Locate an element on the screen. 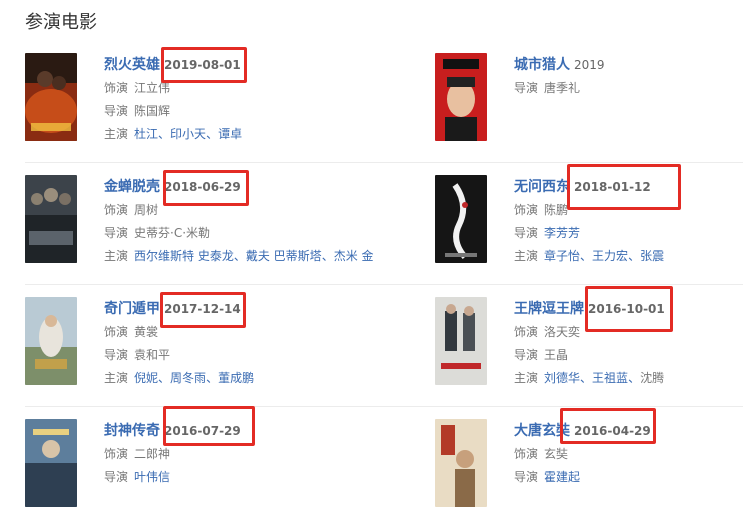 This screenshot has width=743, height=528. film-info: 封神传奇 2016-07-29 饰演 二郎神 导演 叶伟信 is located at coordinates (239, 454).